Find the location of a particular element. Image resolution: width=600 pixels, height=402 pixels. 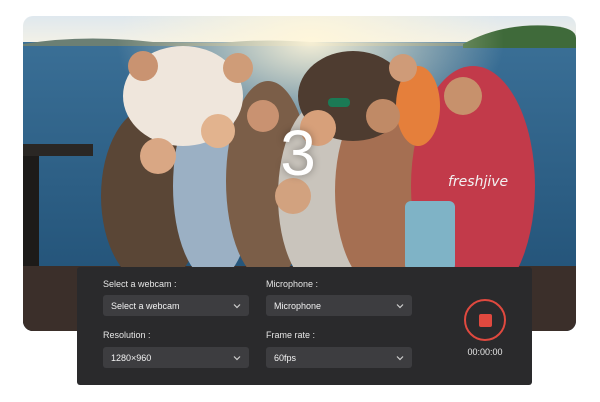

webcam-label: Select a webcam : is located at coordinates (140, 284).